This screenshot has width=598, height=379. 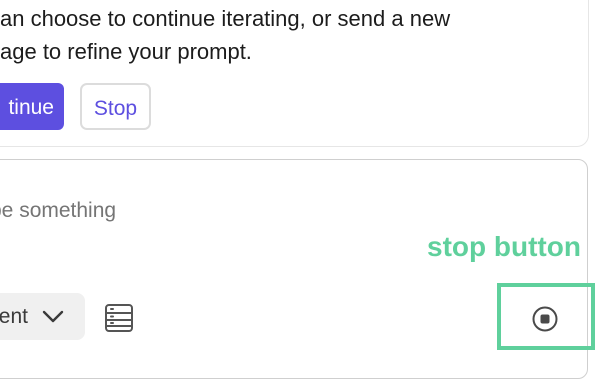 I want to click on prompt-input, so click(x=196, y=211).